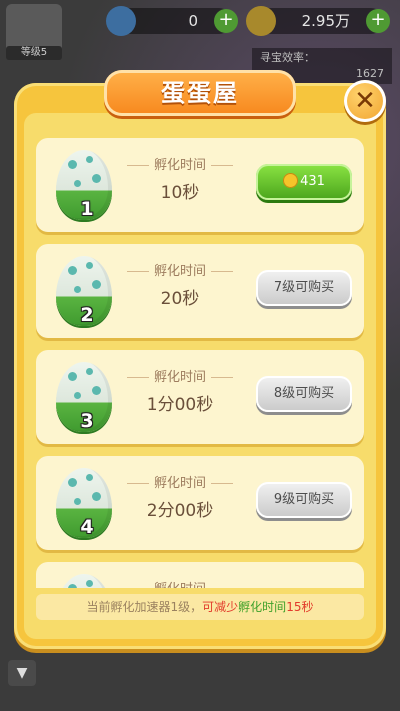 This screenshot has height=711, width=400. What do you see at coordinates (84, 581) in the screenshot?
I see `egg-icon` at bounding box center [84, 581].